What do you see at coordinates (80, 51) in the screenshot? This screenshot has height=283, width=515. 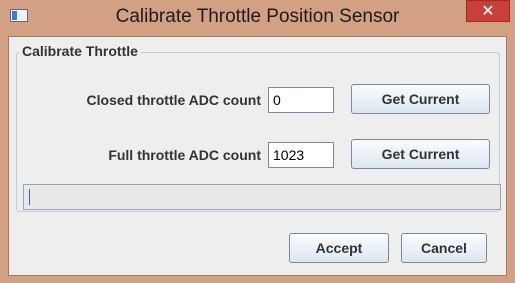 I see `group-label: Calibrate Throttle` at bounding box center [80, 51].